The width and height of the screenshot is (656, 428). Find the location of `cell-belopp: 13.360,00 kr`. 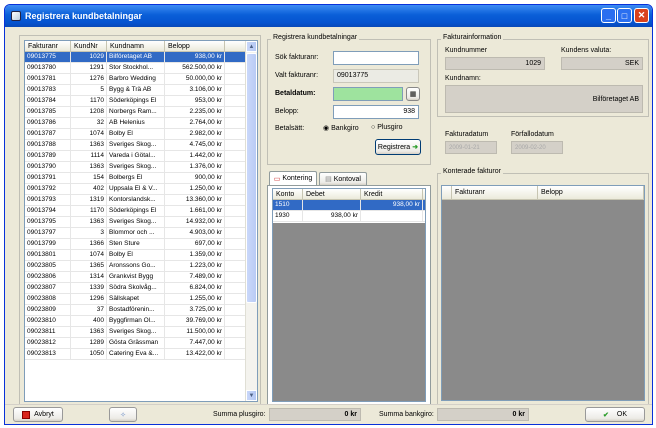

cell-belopp: 13.360,00 kr is located at coordinates (195, 200).